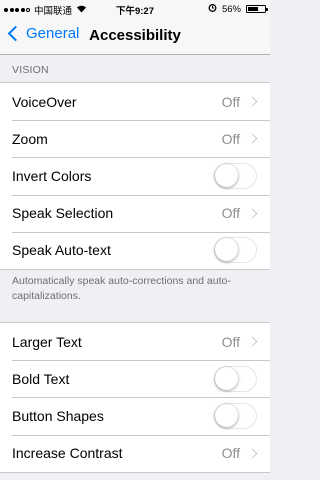 The width and height of the screenshot is (320, 480). Describe the element at coordinates (212, 9) in the screenshot. I see `alarm-clock-icon` at that location.